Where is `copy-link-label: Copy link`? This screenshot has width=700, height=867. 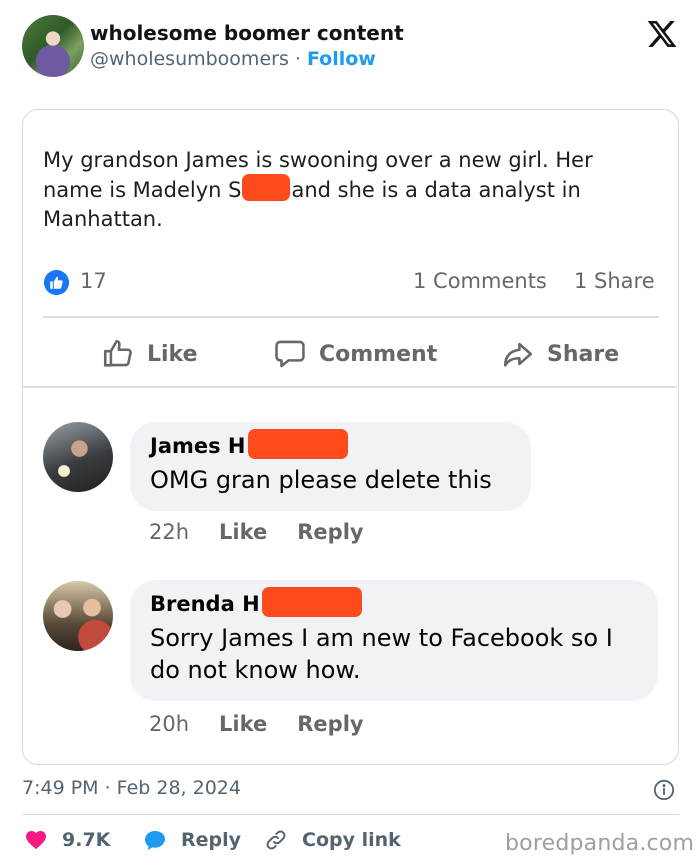
copy-link-label: Copy link is located at coordinates (351, 840).